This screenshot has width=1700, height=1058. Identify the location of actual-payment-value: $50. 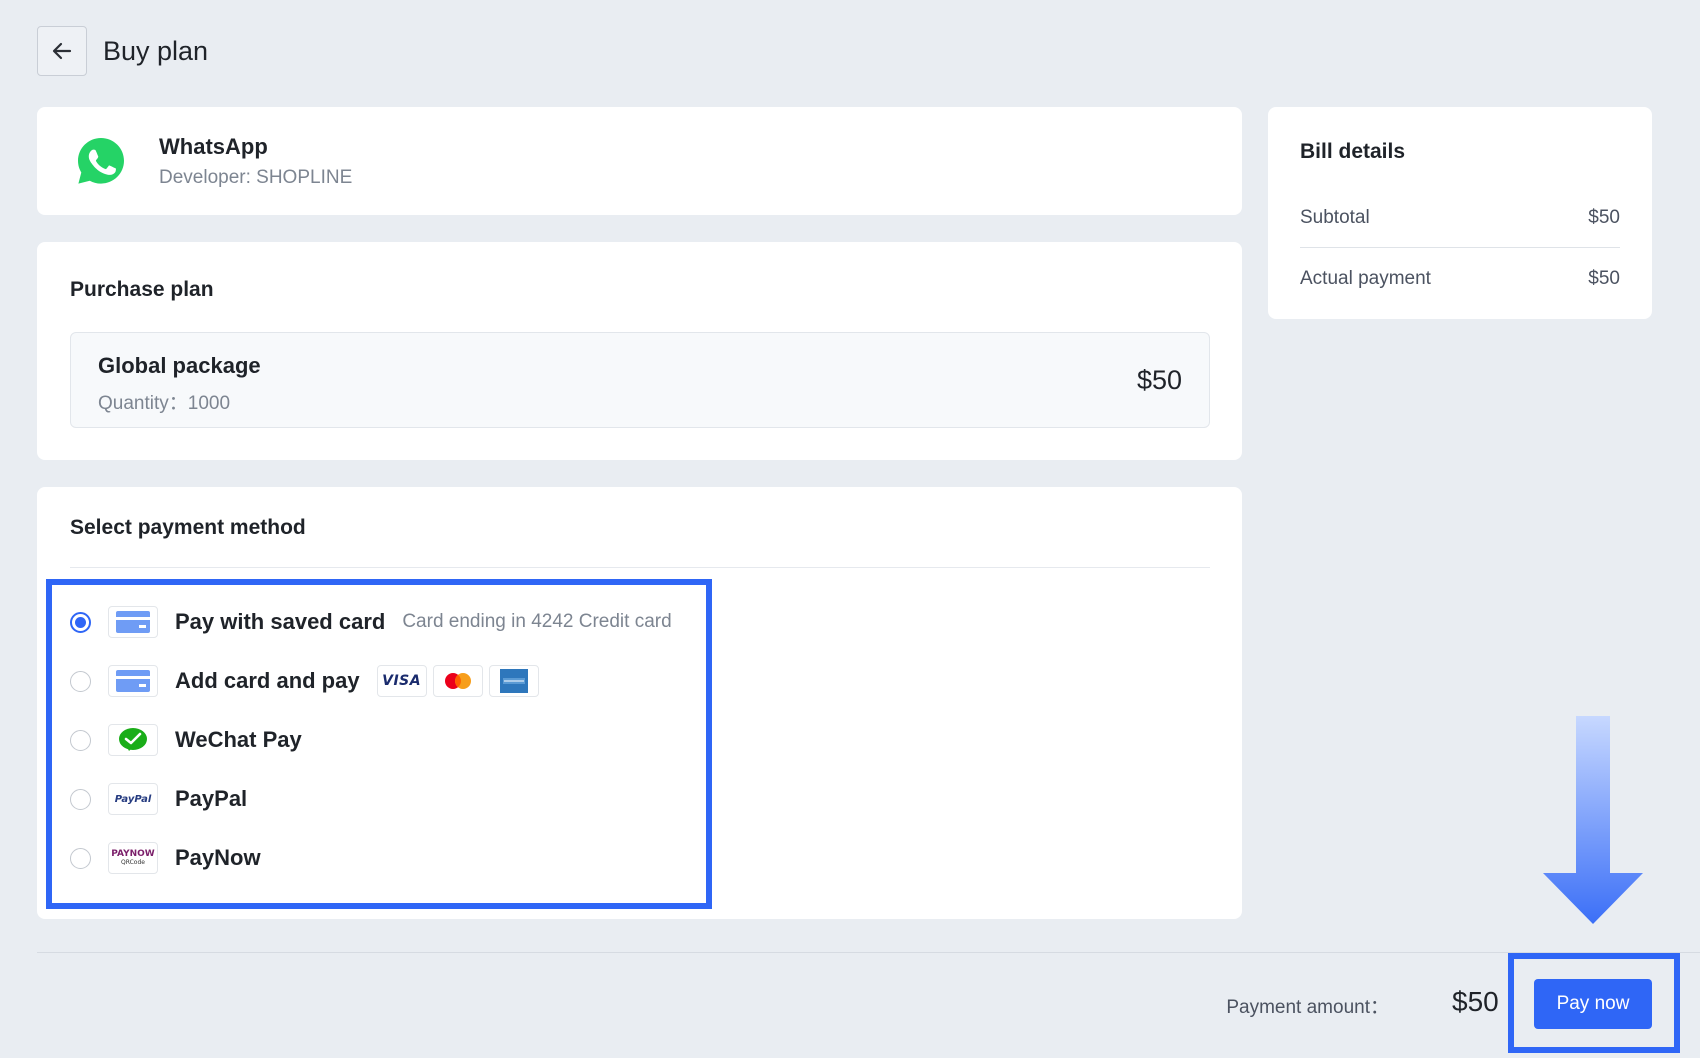
(1604, 278).